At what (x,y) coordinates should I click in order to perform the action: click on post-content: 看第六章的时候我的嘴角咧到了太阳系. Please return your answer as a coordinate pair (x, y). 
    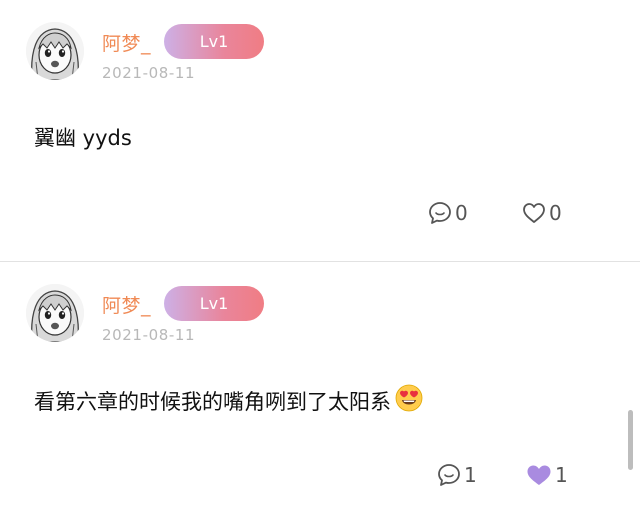
    Looking at the image, I should click on (228, 400).